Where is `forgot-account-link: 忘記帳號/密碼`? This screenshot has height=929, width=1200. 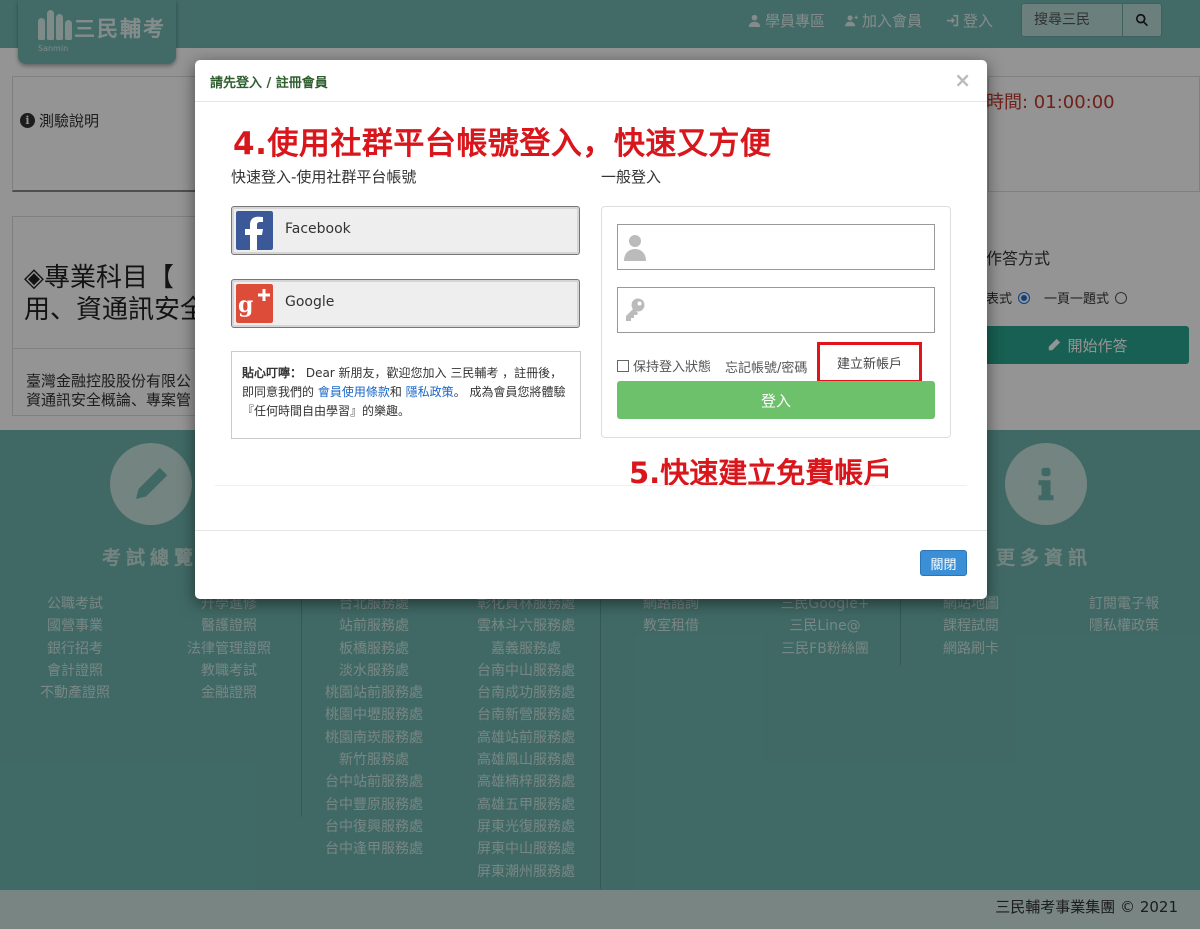
forgot-account-link: 忘記帳號/密碼 is located at coordinates (766, 366).